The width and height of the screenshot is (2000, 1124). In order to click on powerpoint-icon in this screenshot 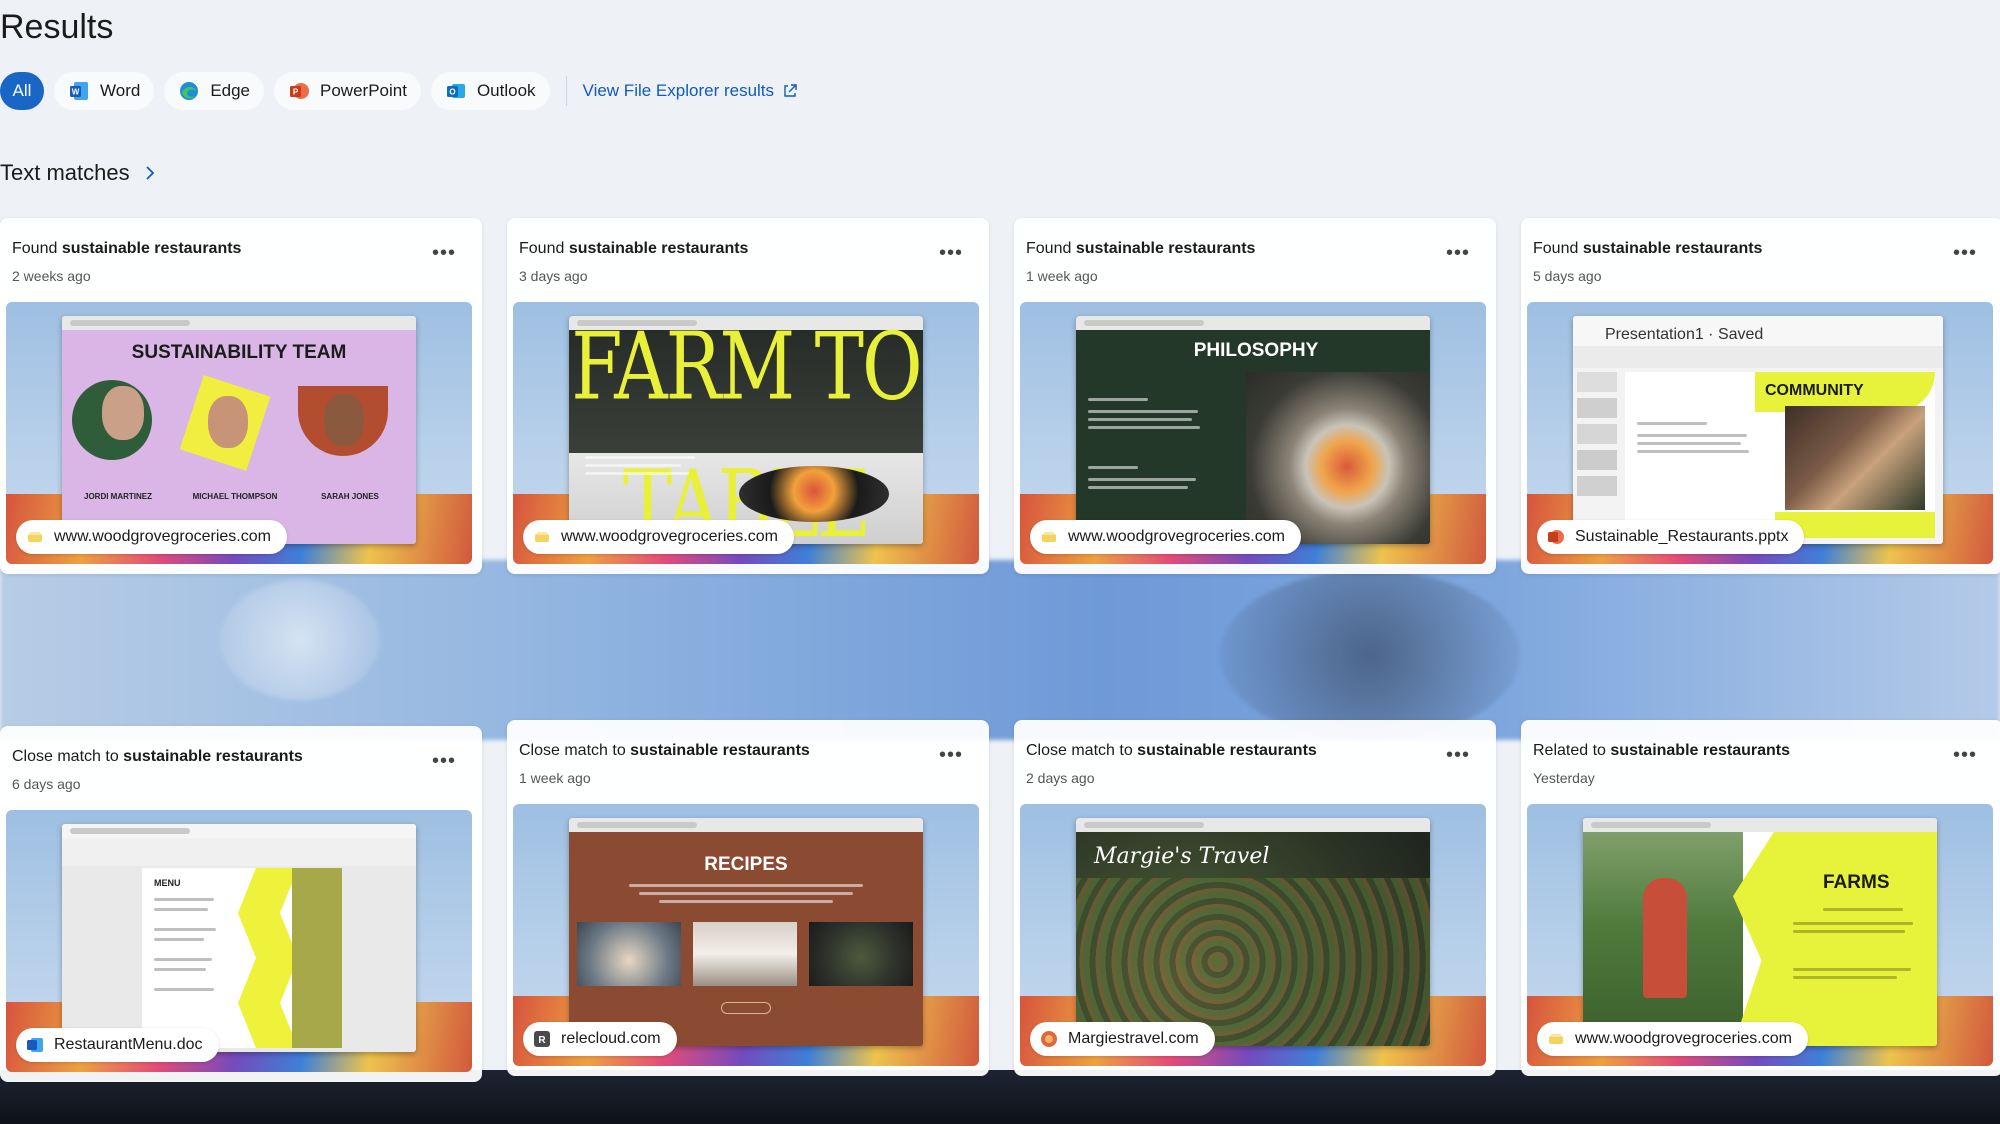, I will do `click(1556, 537)`.